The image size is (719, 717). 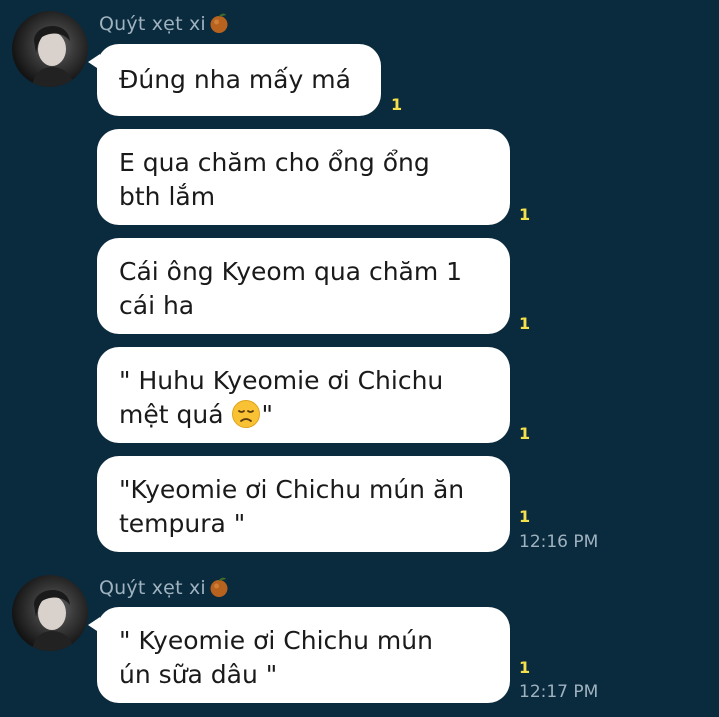 I want to click on message-bubble: " Kyeomie ơi Chichu mún ún sữa dâu ", so click(x=299, y=655).